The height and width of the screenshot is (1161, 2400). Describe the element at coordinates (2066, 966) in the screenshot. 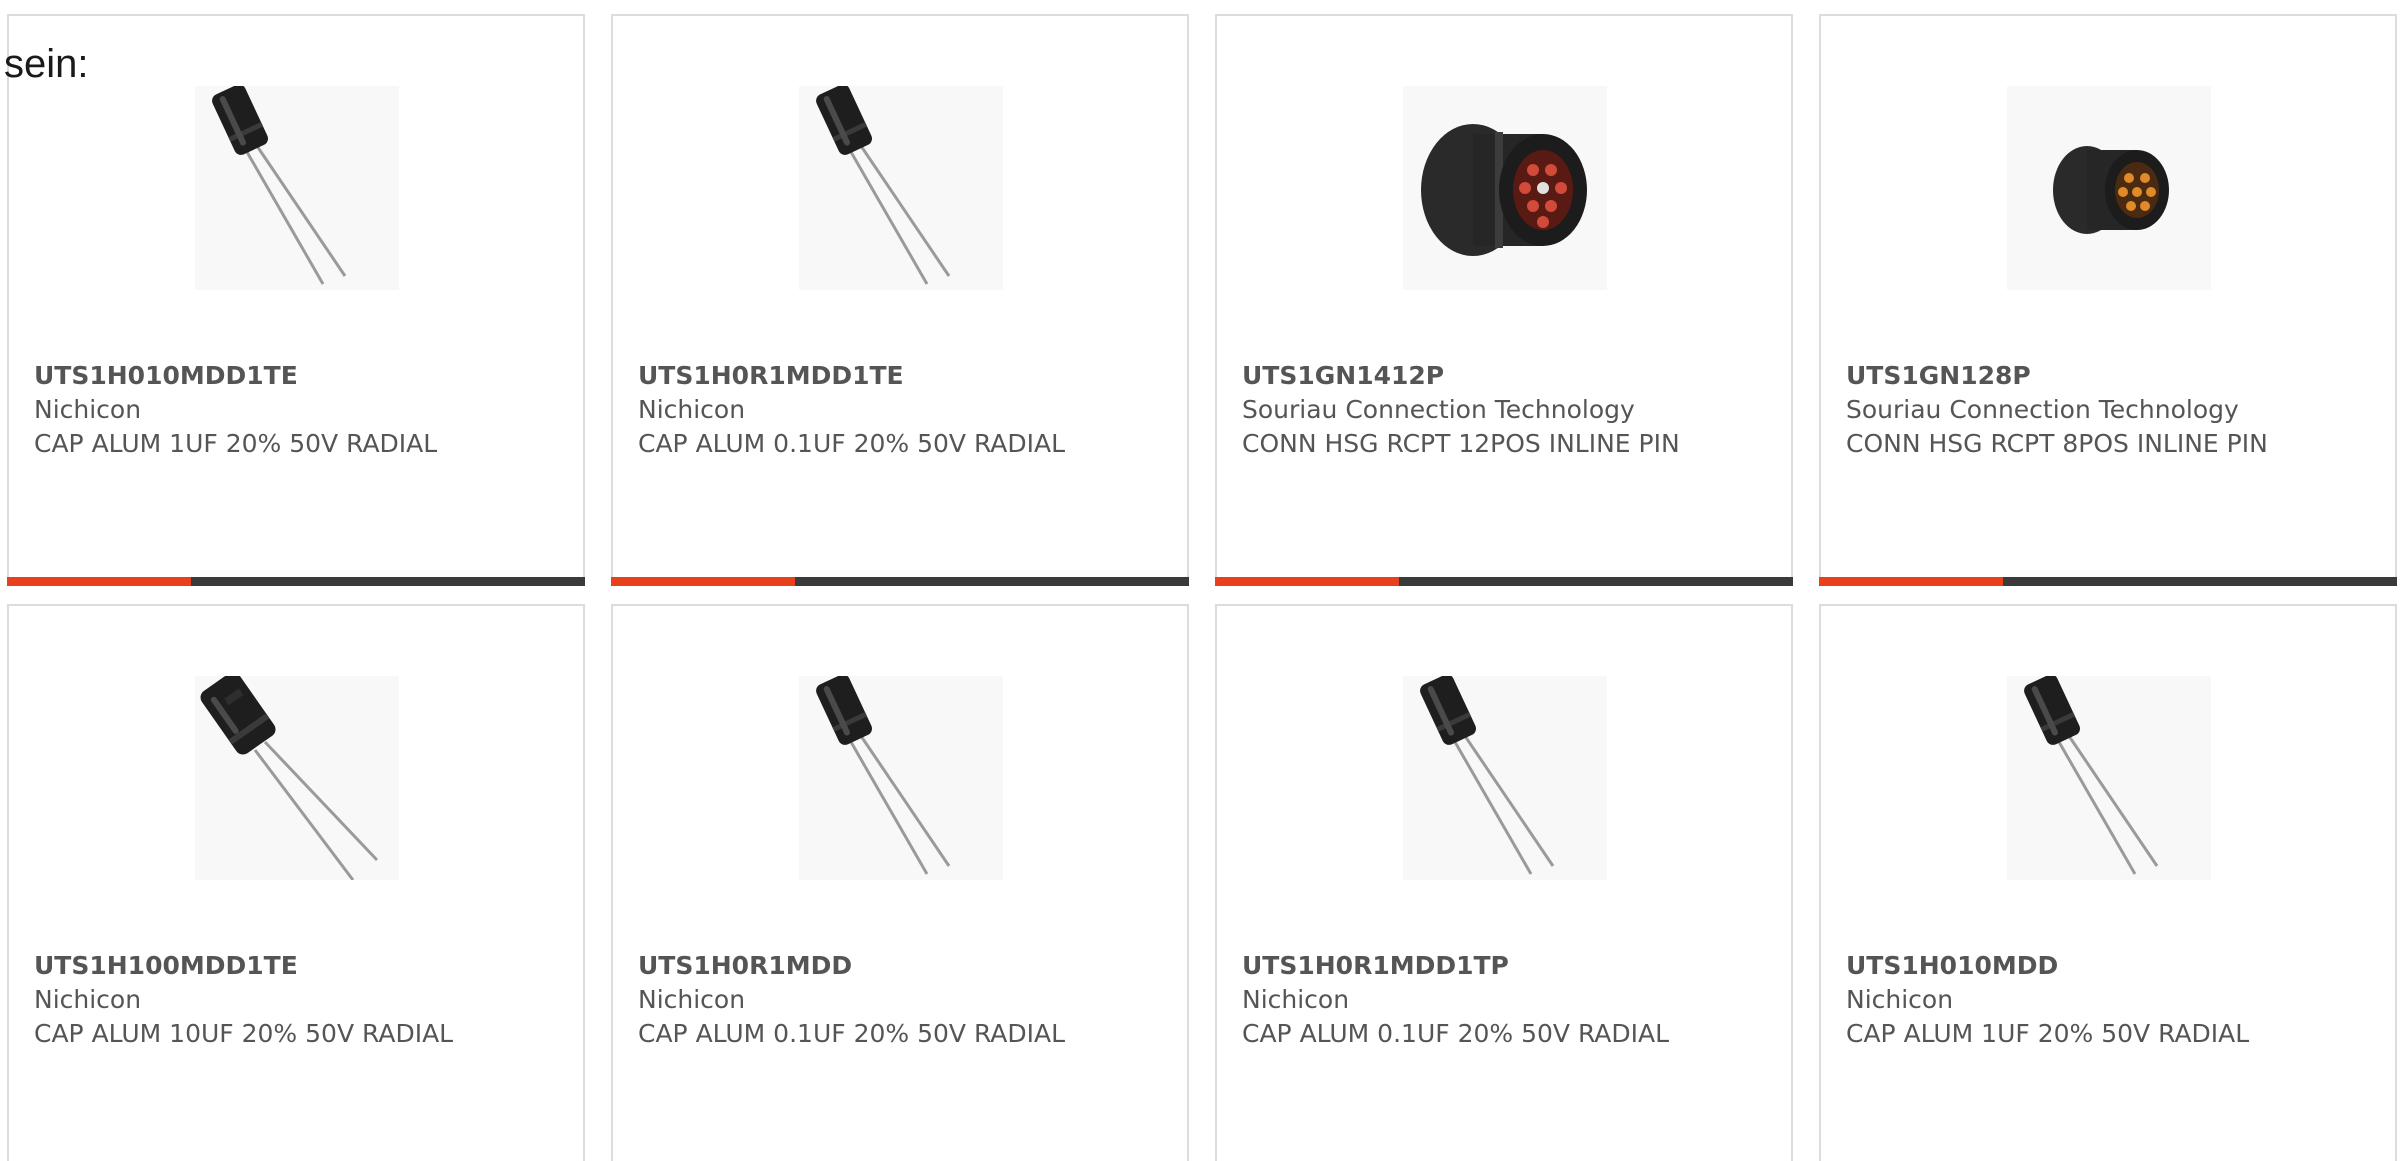

I see `part-number: UTS1H010MDD` at that location.